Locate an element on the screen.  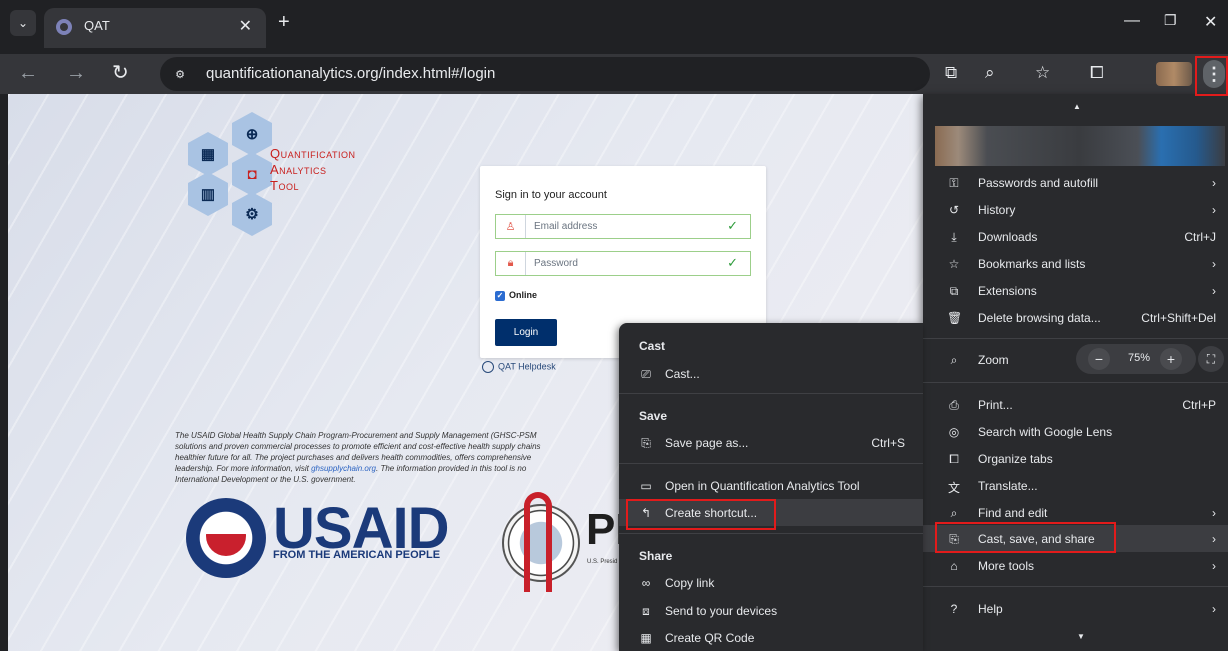
profile-avatar is located at coordinates (1174, 74).